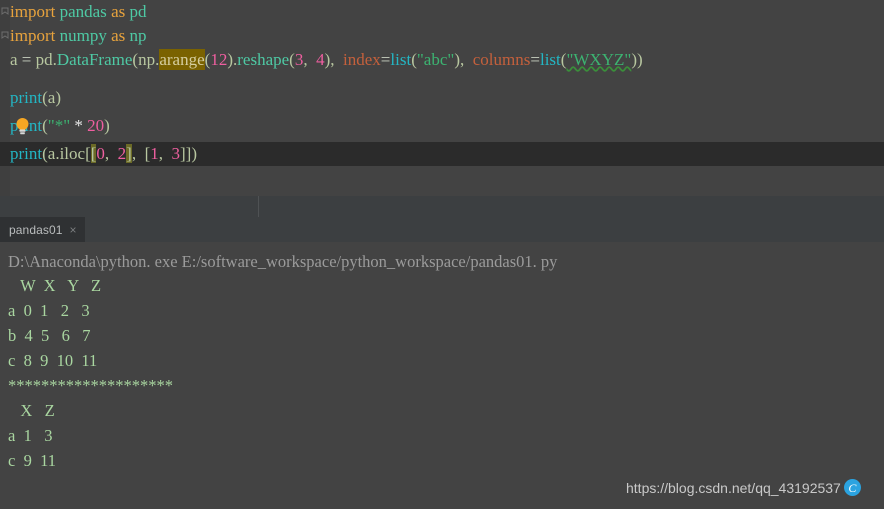 Image resolution: width=884 pixels, height=509 pixels. I want to click on out-row2-a: a 1 3, so click(30, 435).